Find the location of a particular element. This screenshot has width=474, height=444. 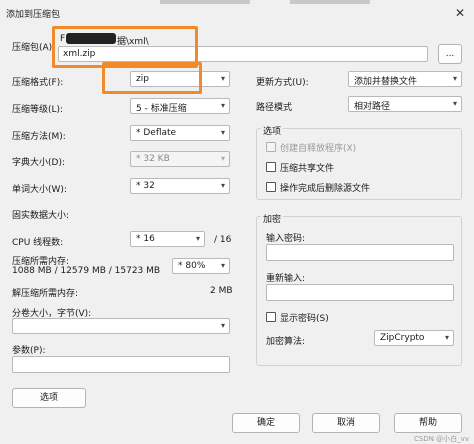

solid-label: 固实数据大小: is located at coordinates (41, 216).